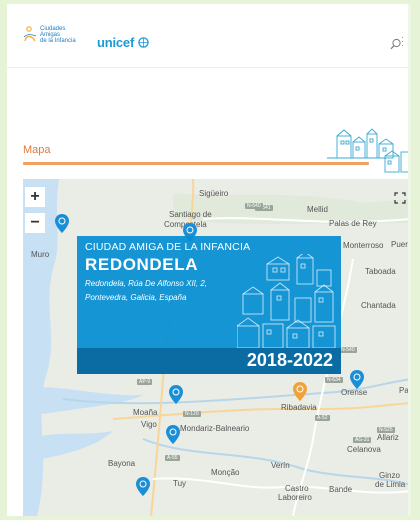 This screenshot has height=520, width=420. What do you see at coordinates (299, 407) in the screenshot?
I see `map-place: Ribadavia` at bounding box center [299, 407].